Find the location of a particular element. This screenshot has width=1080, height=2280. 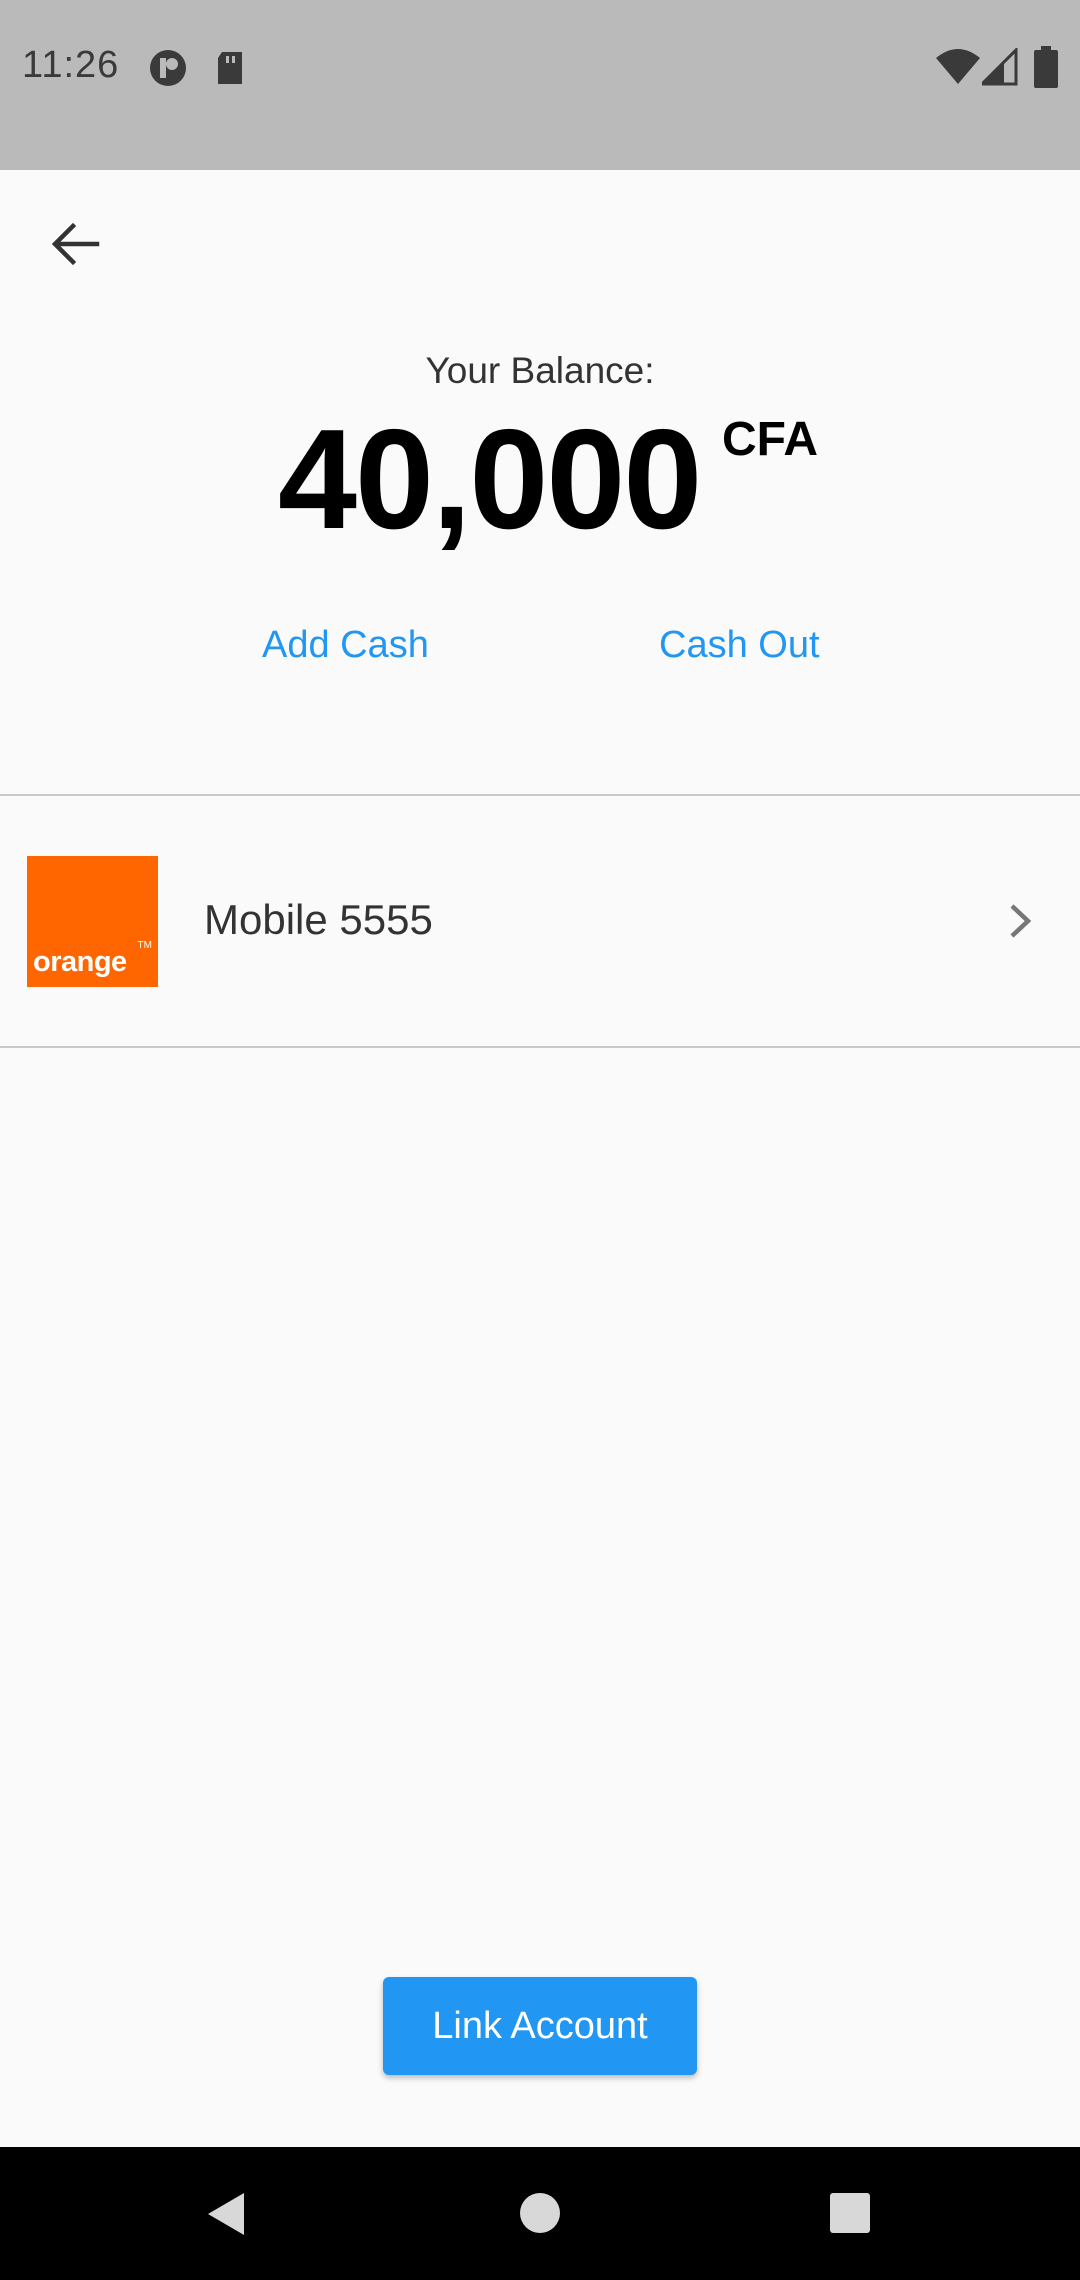

orange-logo-text: orange is located at coordinates (80, 962).